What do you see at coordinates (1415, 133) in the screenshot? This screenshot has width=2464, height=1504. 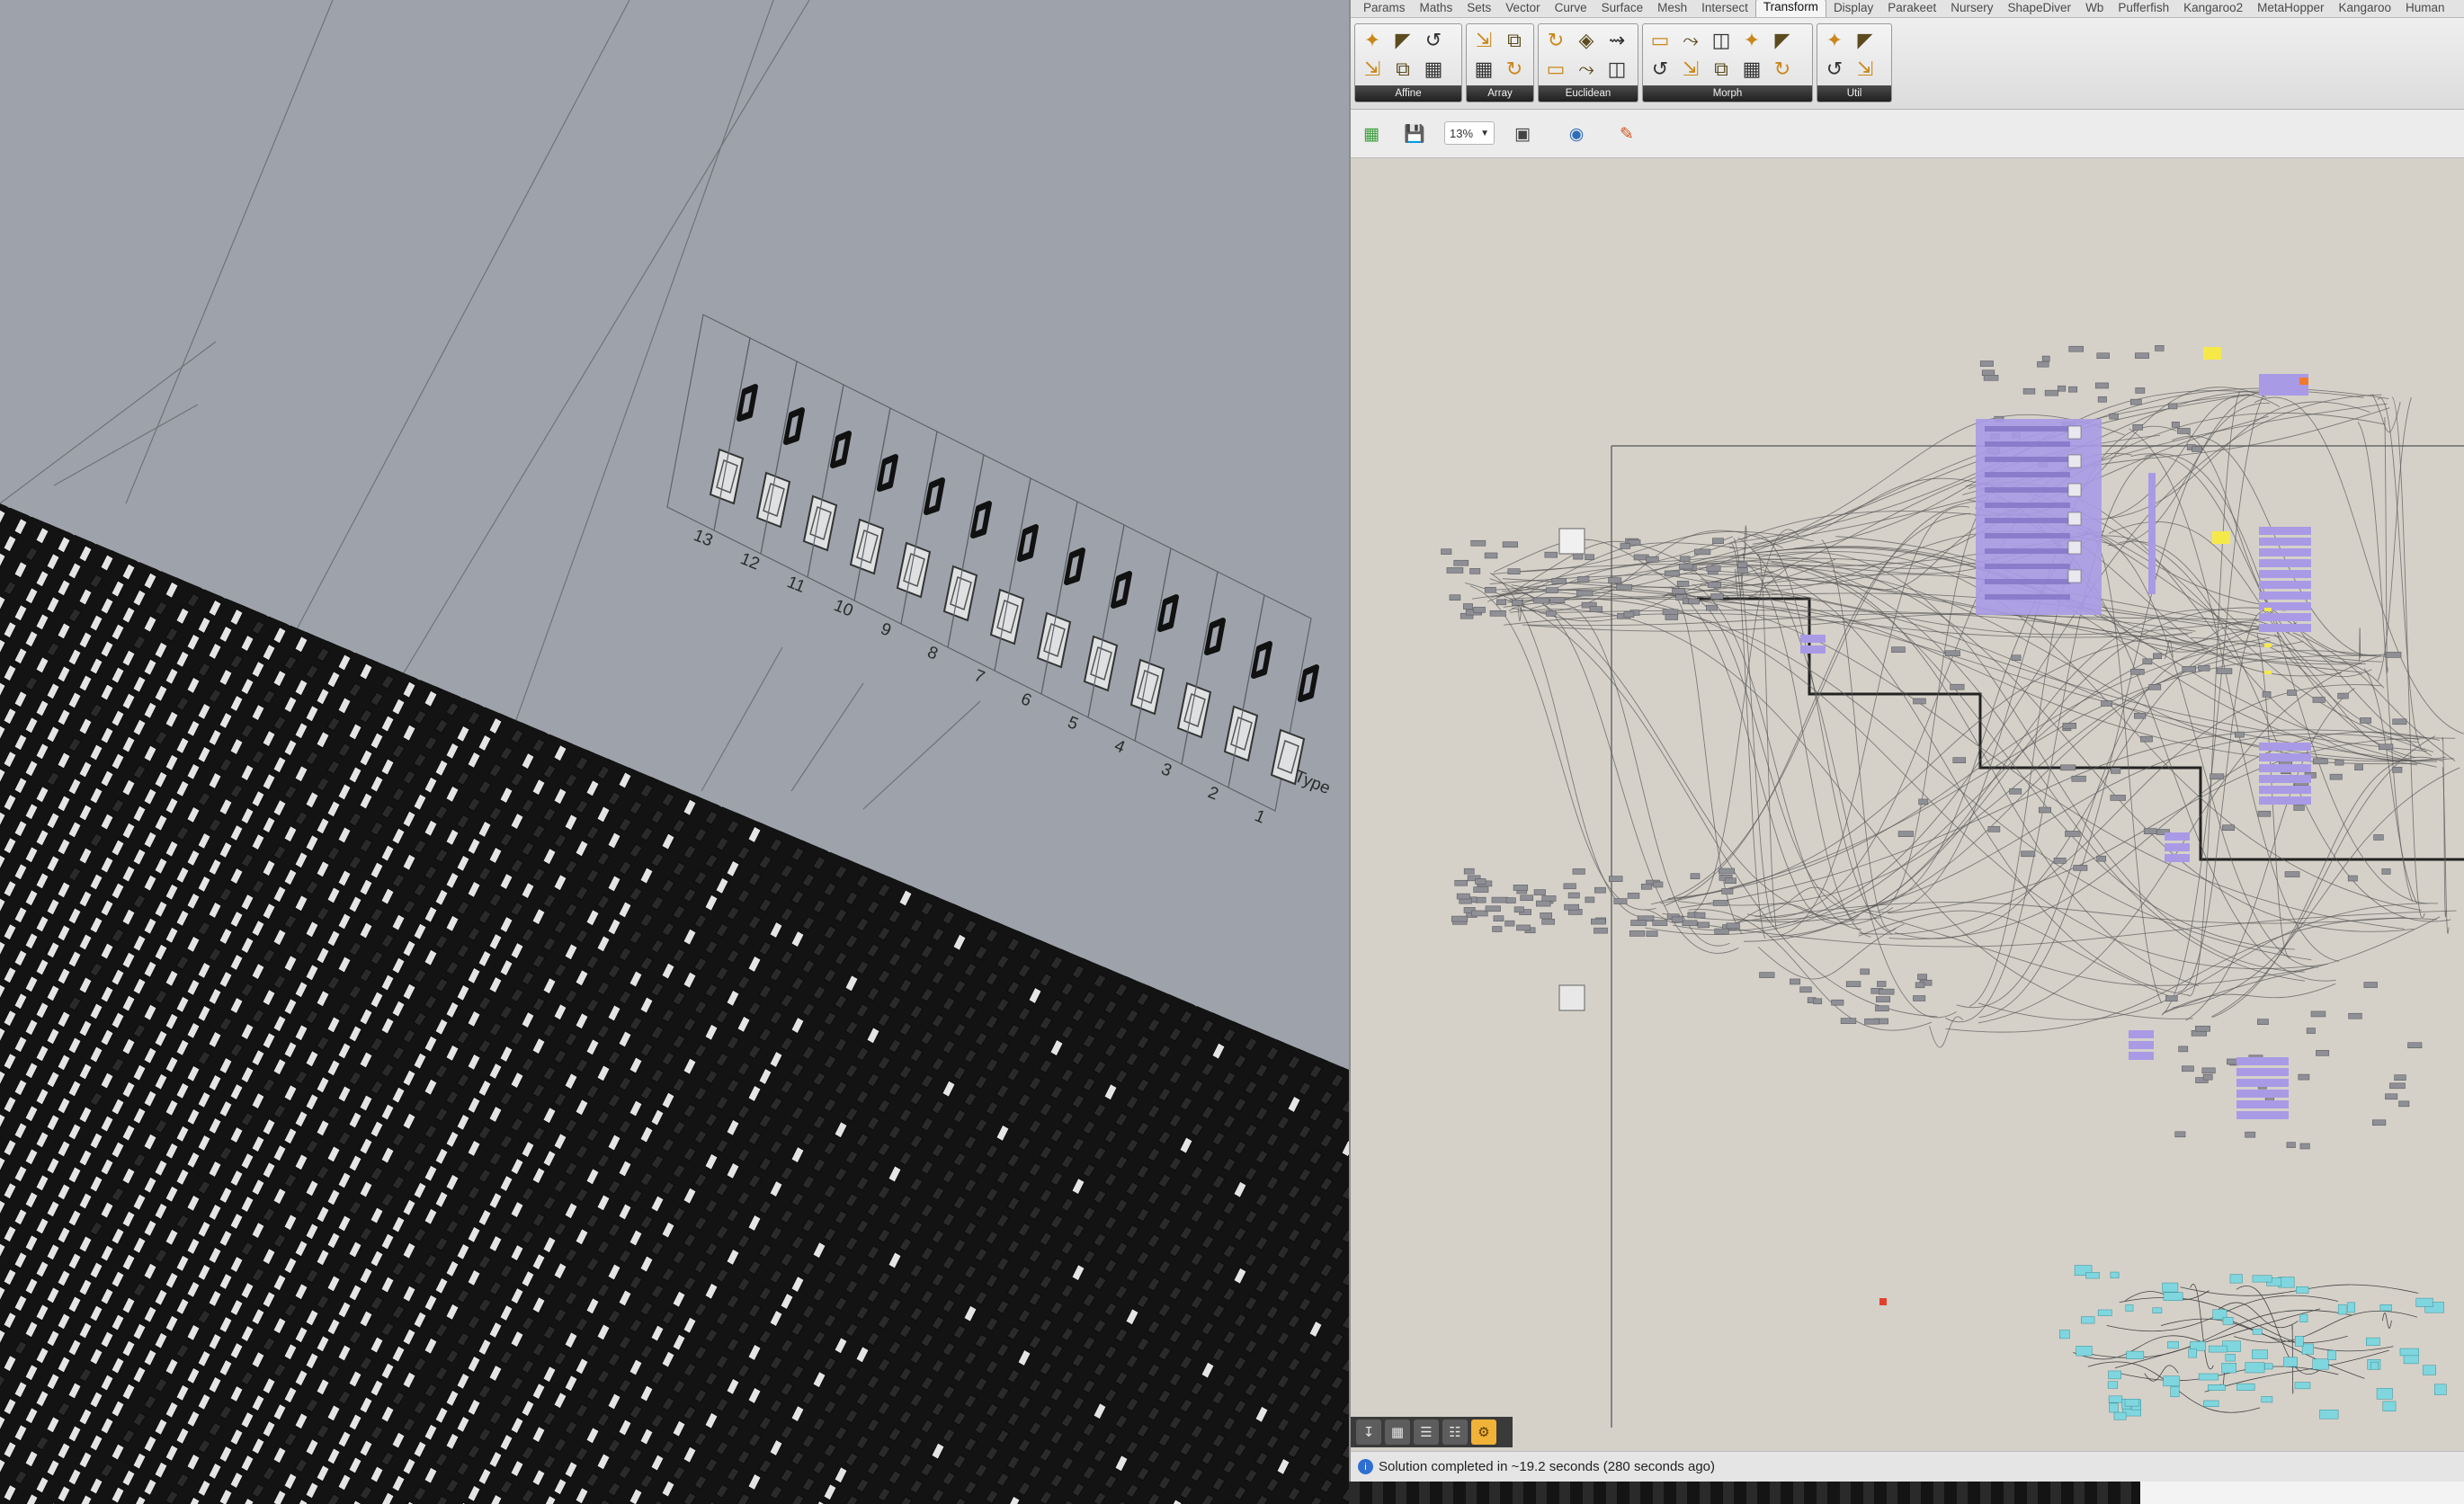 I see `save-file-icon: 💾` at bounding box center [1415, 133].